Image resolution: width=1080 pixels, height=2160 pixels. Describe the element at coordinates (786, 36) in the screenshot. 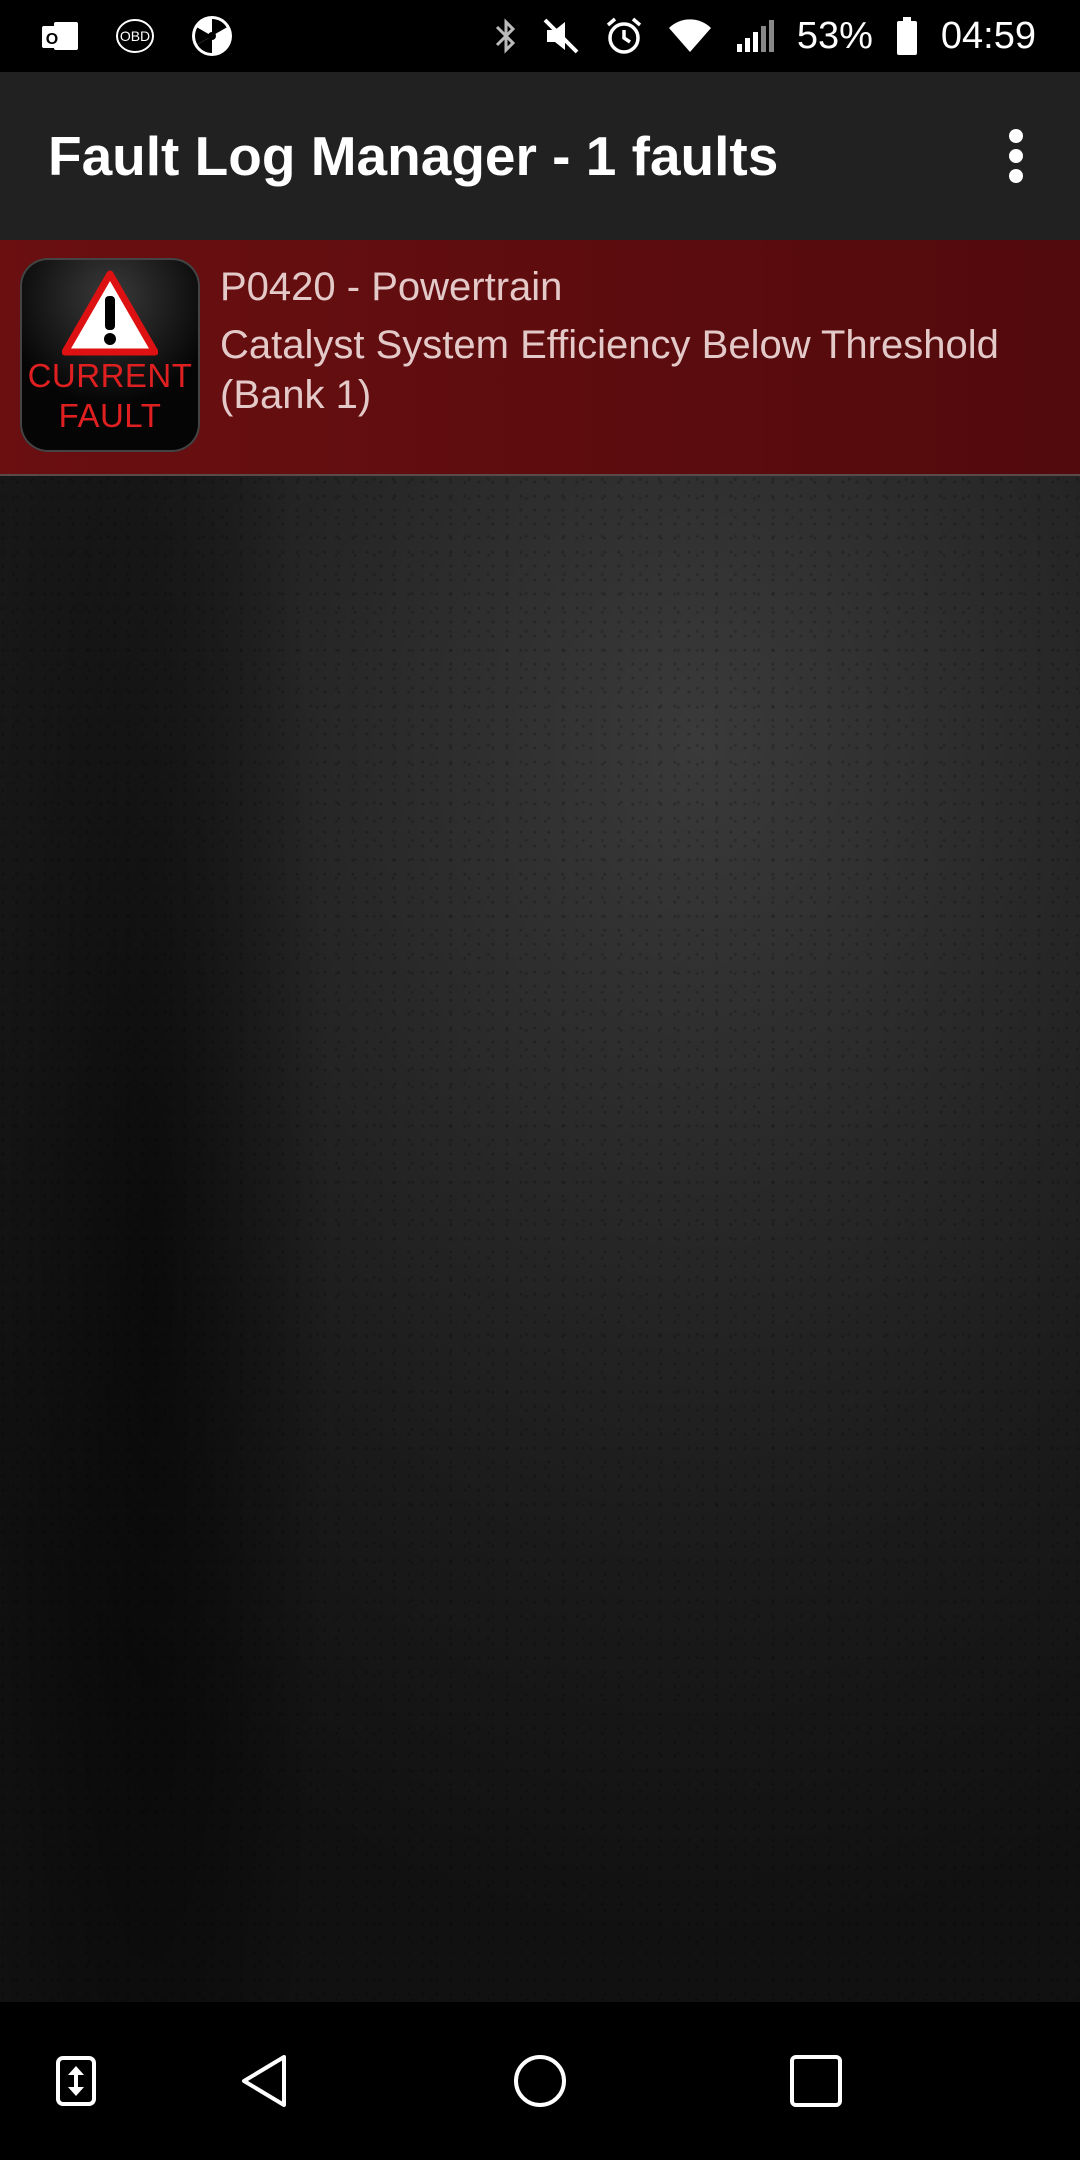

I see `status-right-icons: 53% 04:59` at that location.